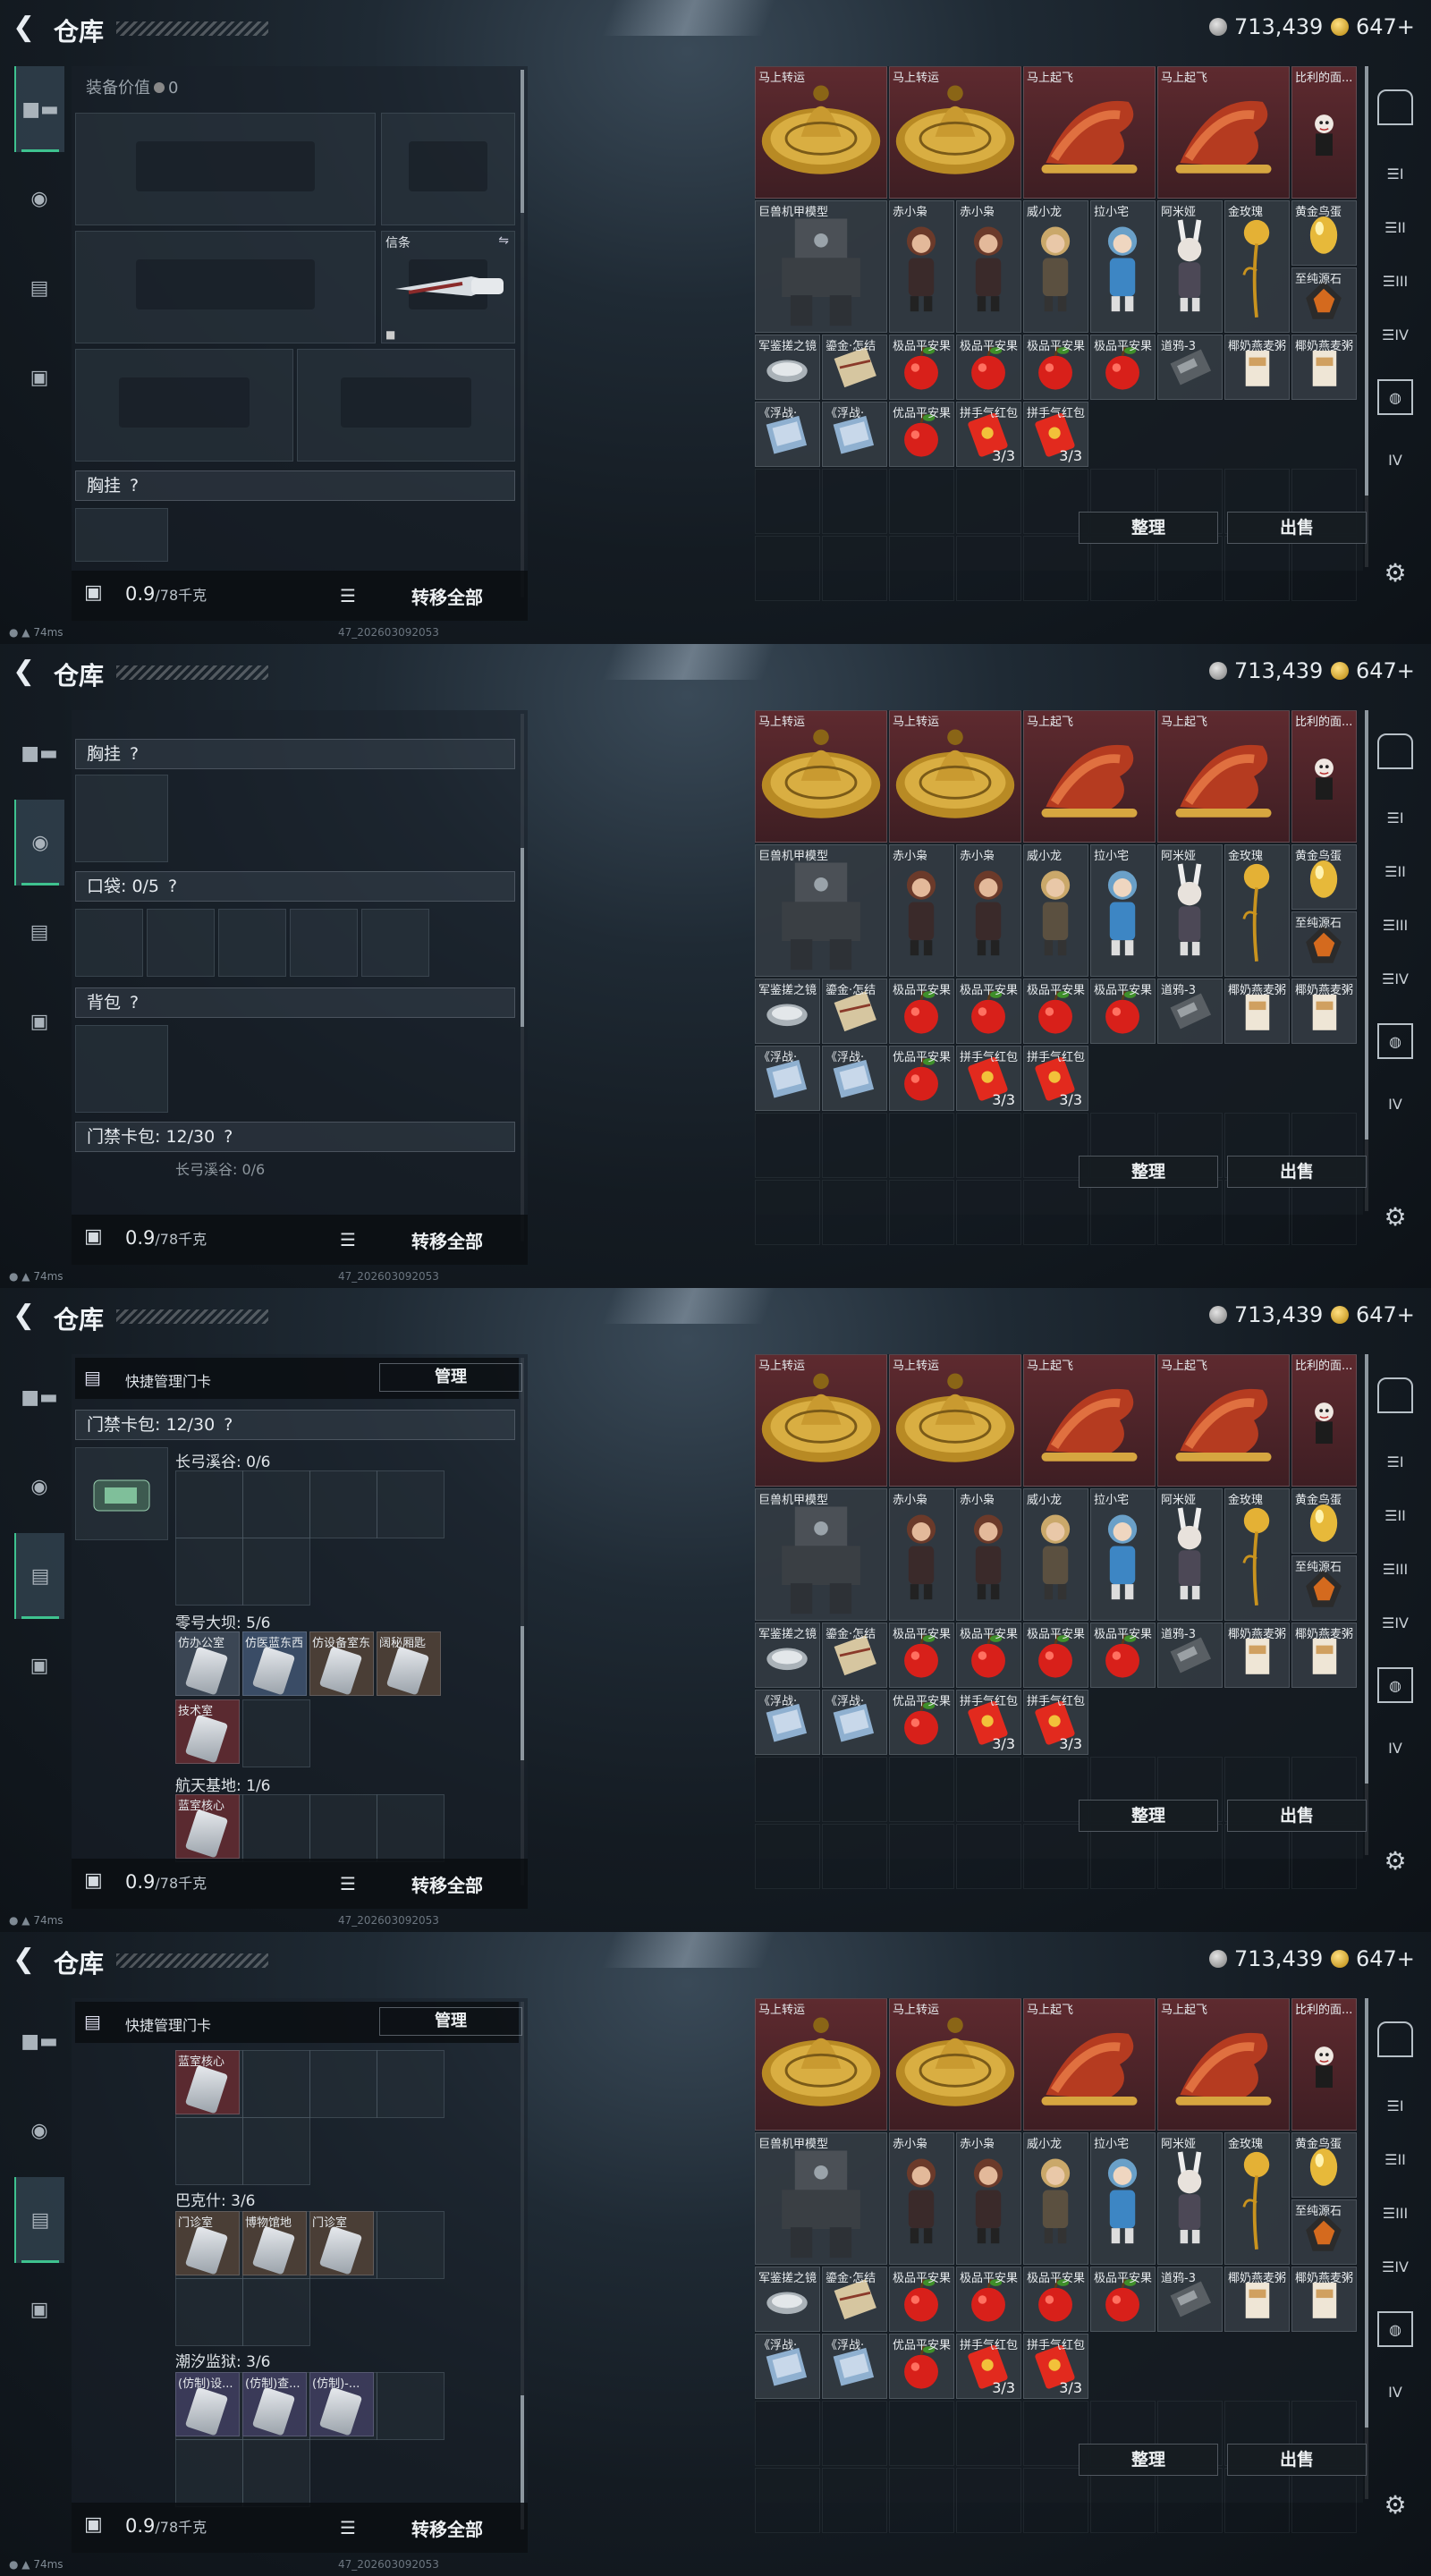 Image resolution: width=1431 pixels, height=2576 pixels. I want to click on stash-item: 军鉴搓之镜, so click(788, 1655).